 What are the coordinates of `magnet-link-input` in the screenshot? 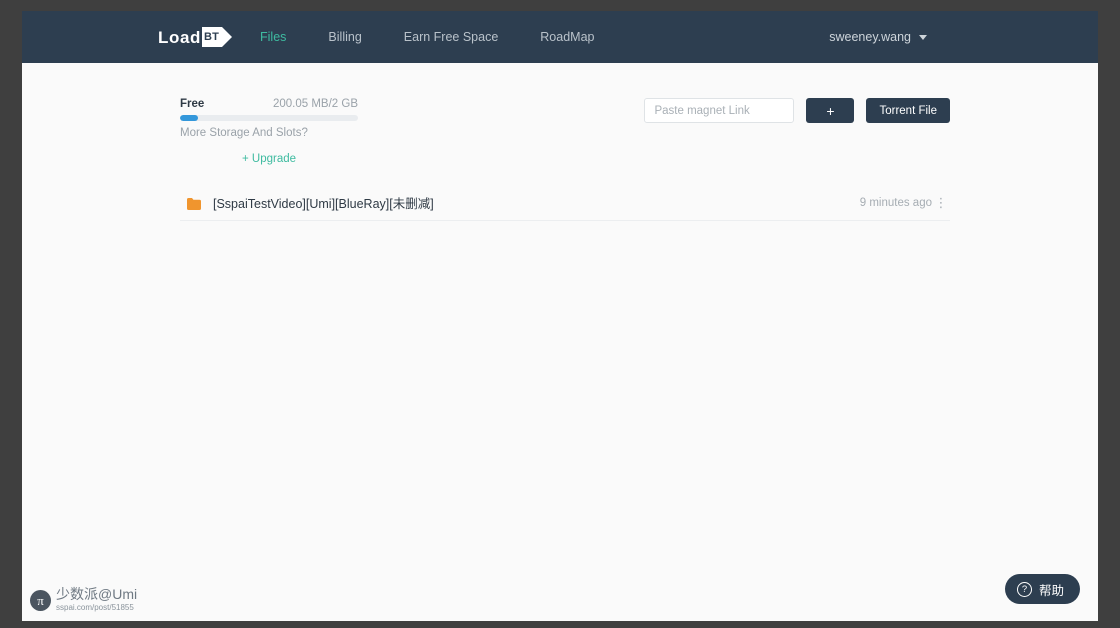 It's located at (719, 110).